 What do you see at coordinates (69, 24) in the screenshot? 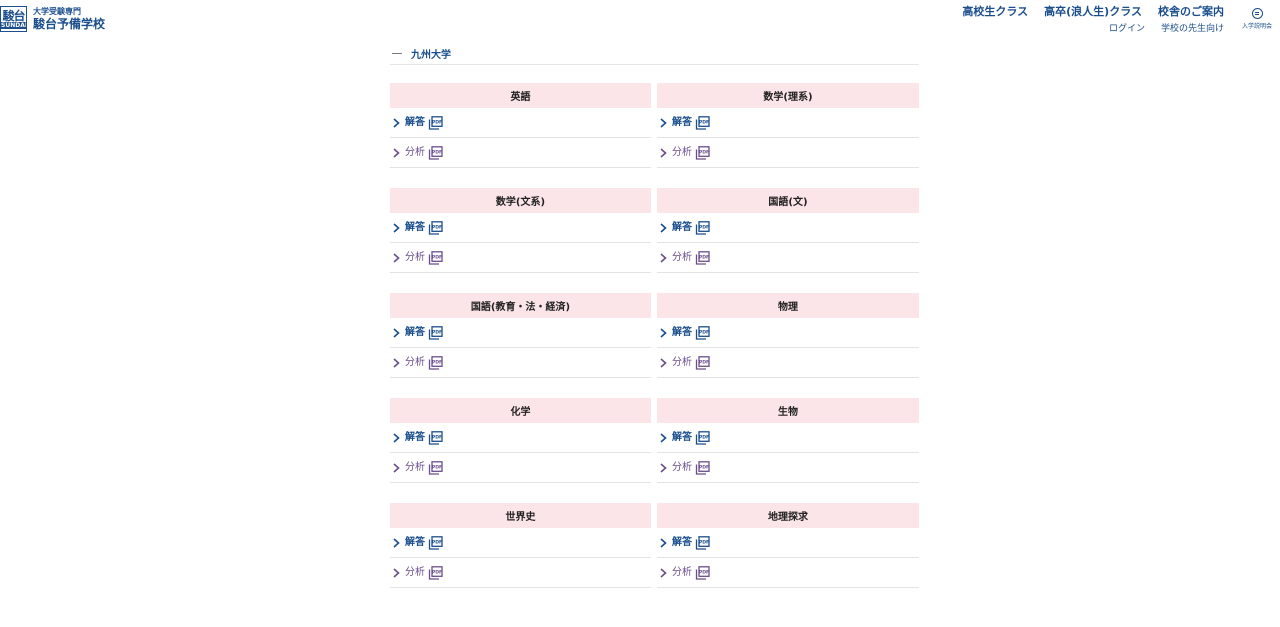
I see `logo-title: 駿台予備学校` at bounding box center [69, 24].